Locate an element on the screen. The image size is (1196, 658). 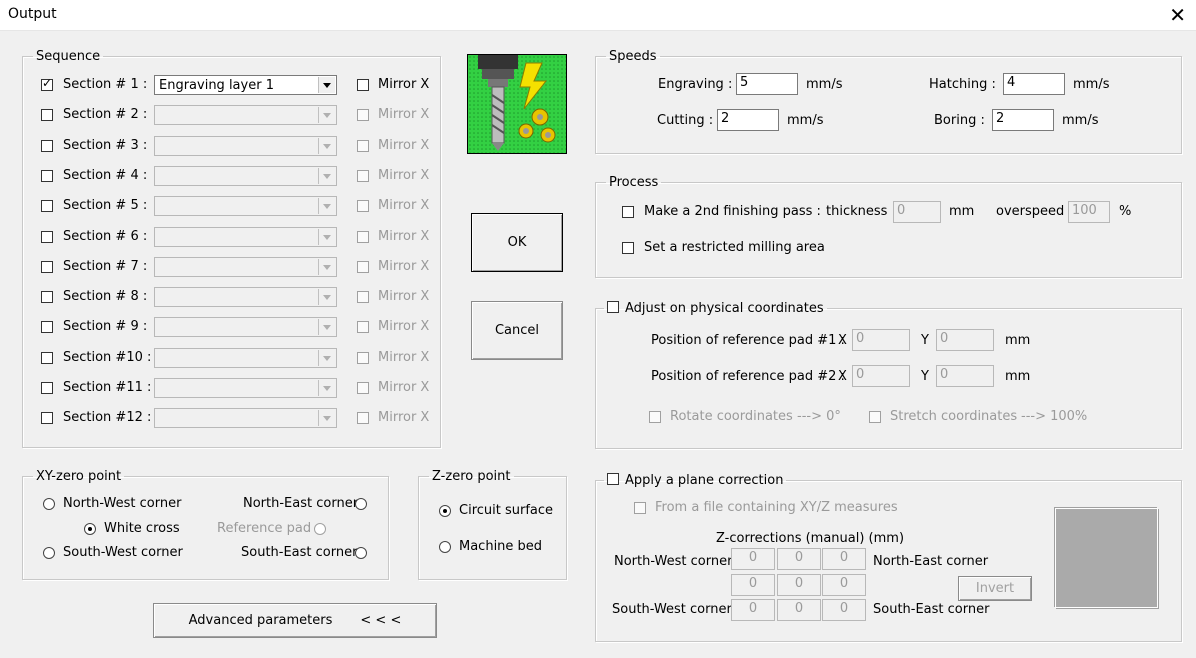
section-4-layer-select is located at coordinates (245, 176).